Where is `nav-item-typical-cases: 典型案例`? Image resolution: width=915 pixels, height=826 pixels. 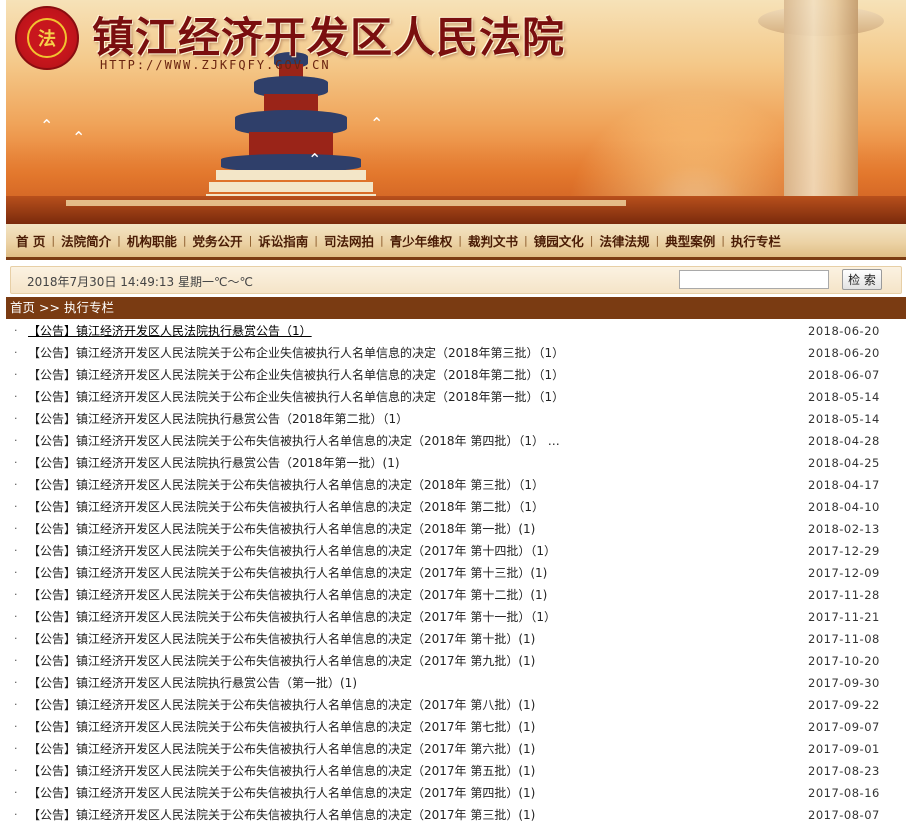
nav-item-typical-cases: 典型案例 is located at coordinates (690, 240).